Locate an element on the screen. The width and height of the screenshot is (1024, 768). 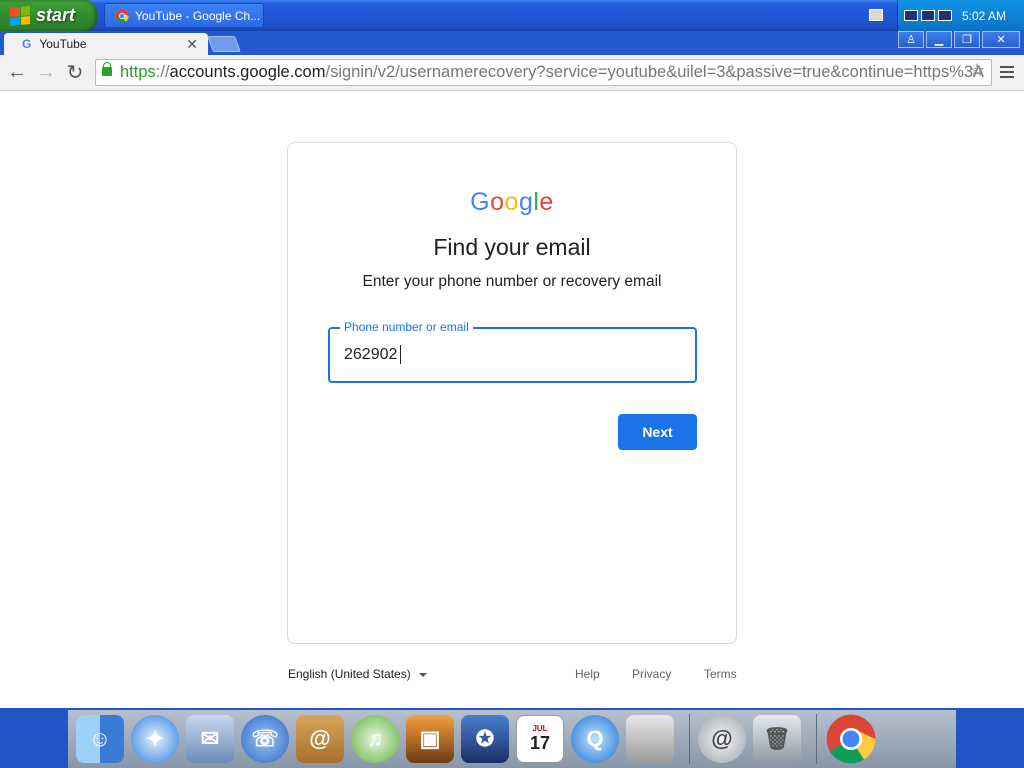
itunes-icon: ♫ is located at coordinates (375, 739).